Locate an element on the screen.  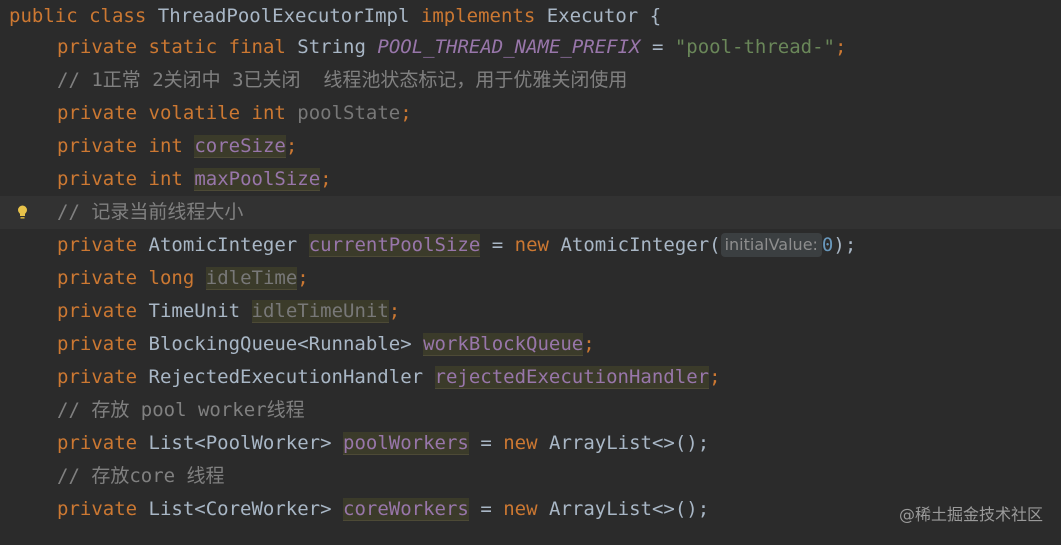
keyword: implements is located at coordinates (478, 16).